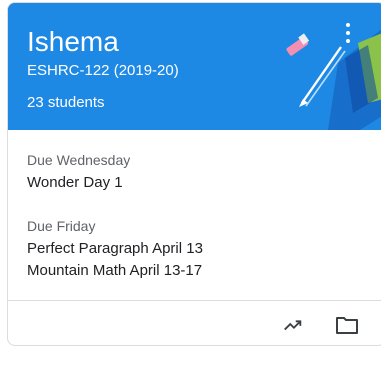 This screenshot has width=381, height=373. What do you see at coordinates (115, 271) in the screenshot?
I see `assignment-link: Mountain Math April 13-17` at bounding box center [115, 271].